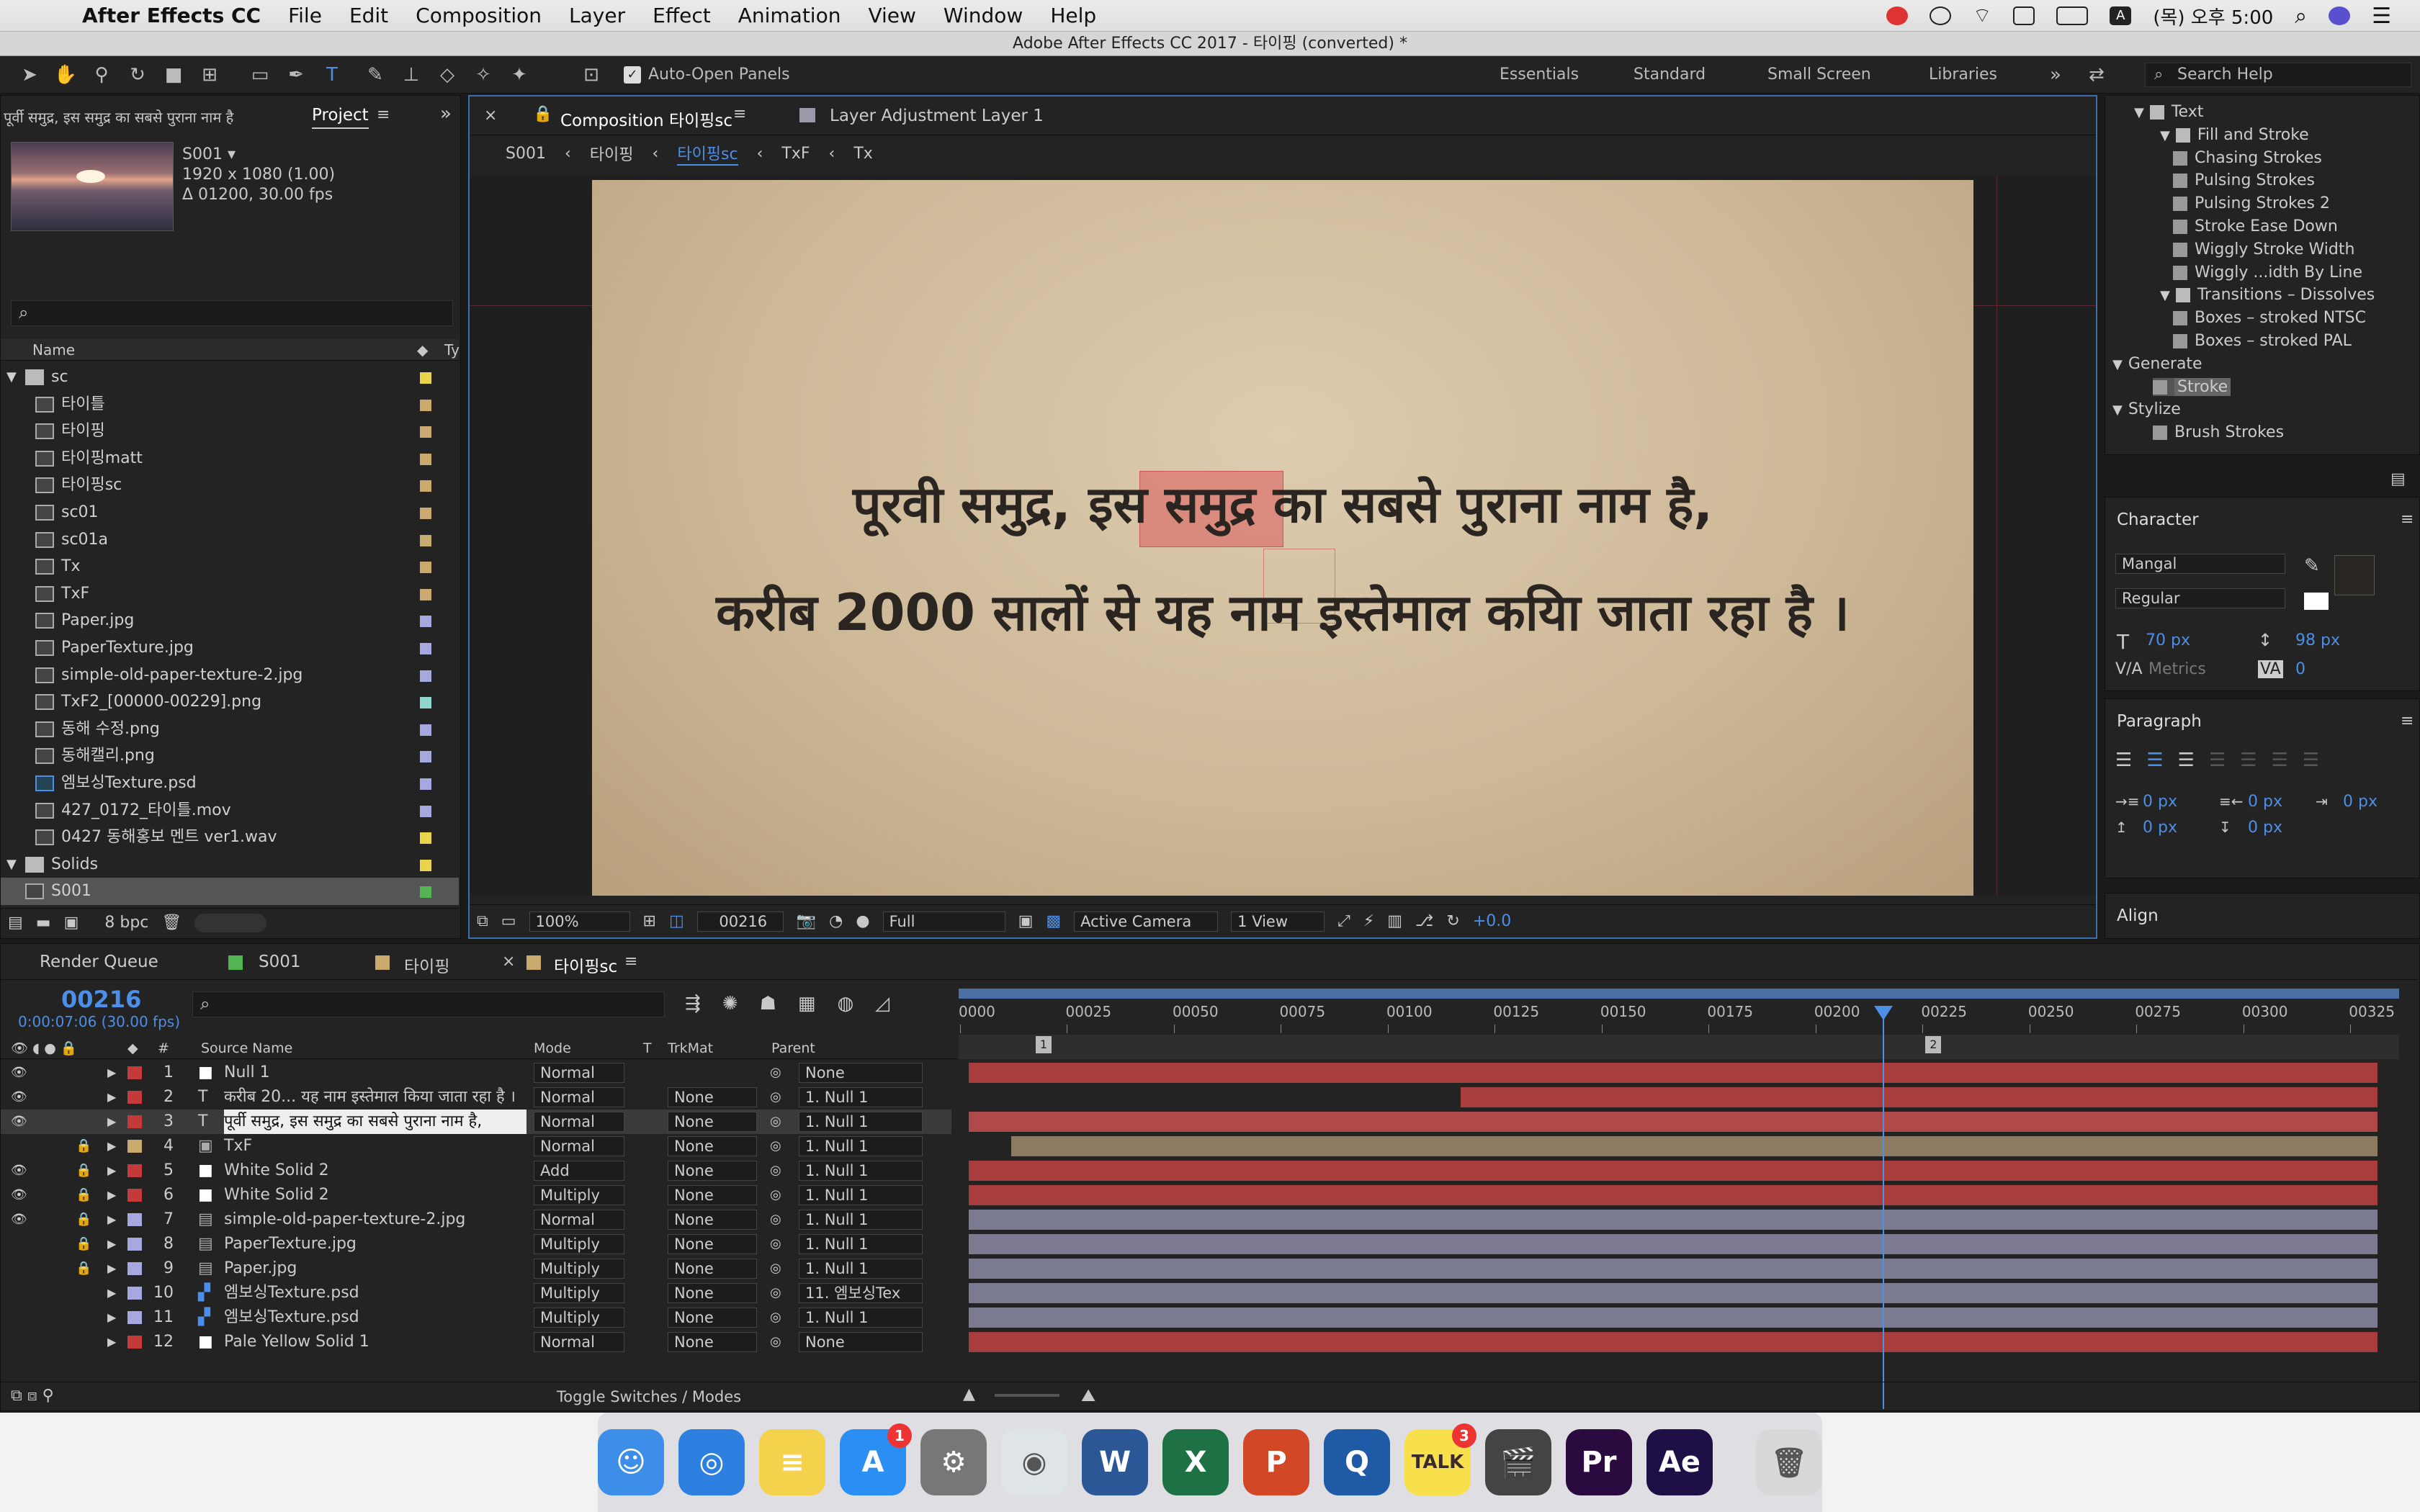 This screenshot has width=2420, height=1512. I want to click on trash-icon: 🗑, so click(171, 923).